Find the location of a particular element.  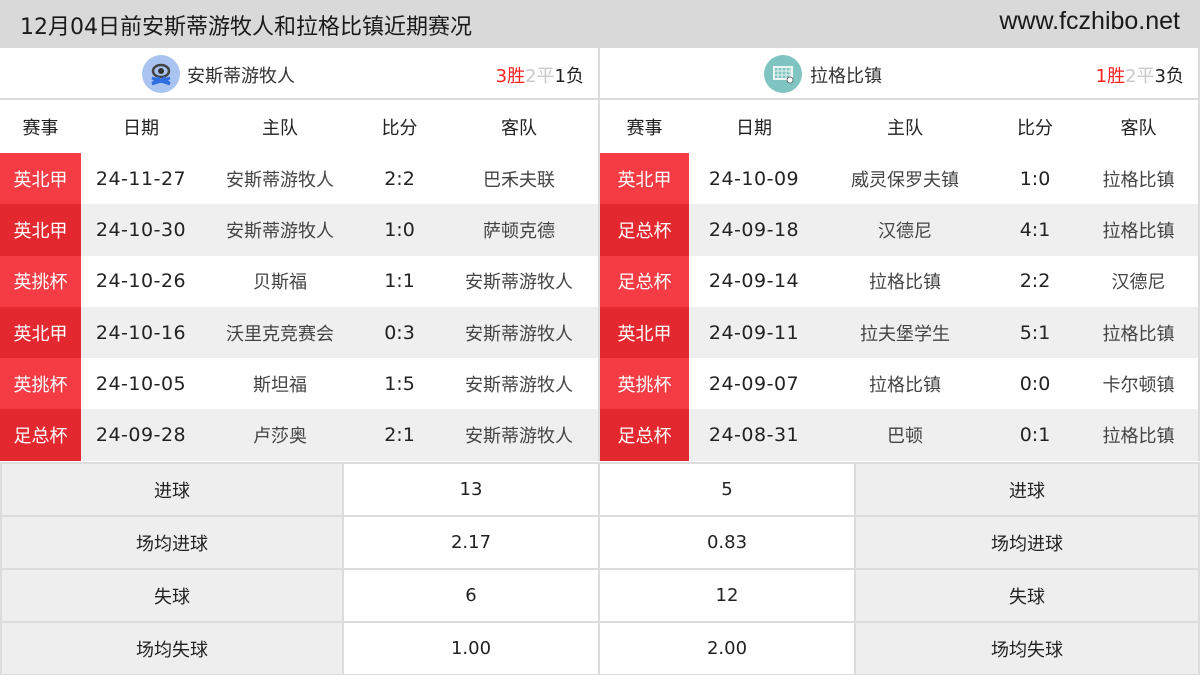

match-row: 英挑杯 24-10-26 贝斯福 1:1 安斯蒂游牧人 is located at coordinates (299, 281).